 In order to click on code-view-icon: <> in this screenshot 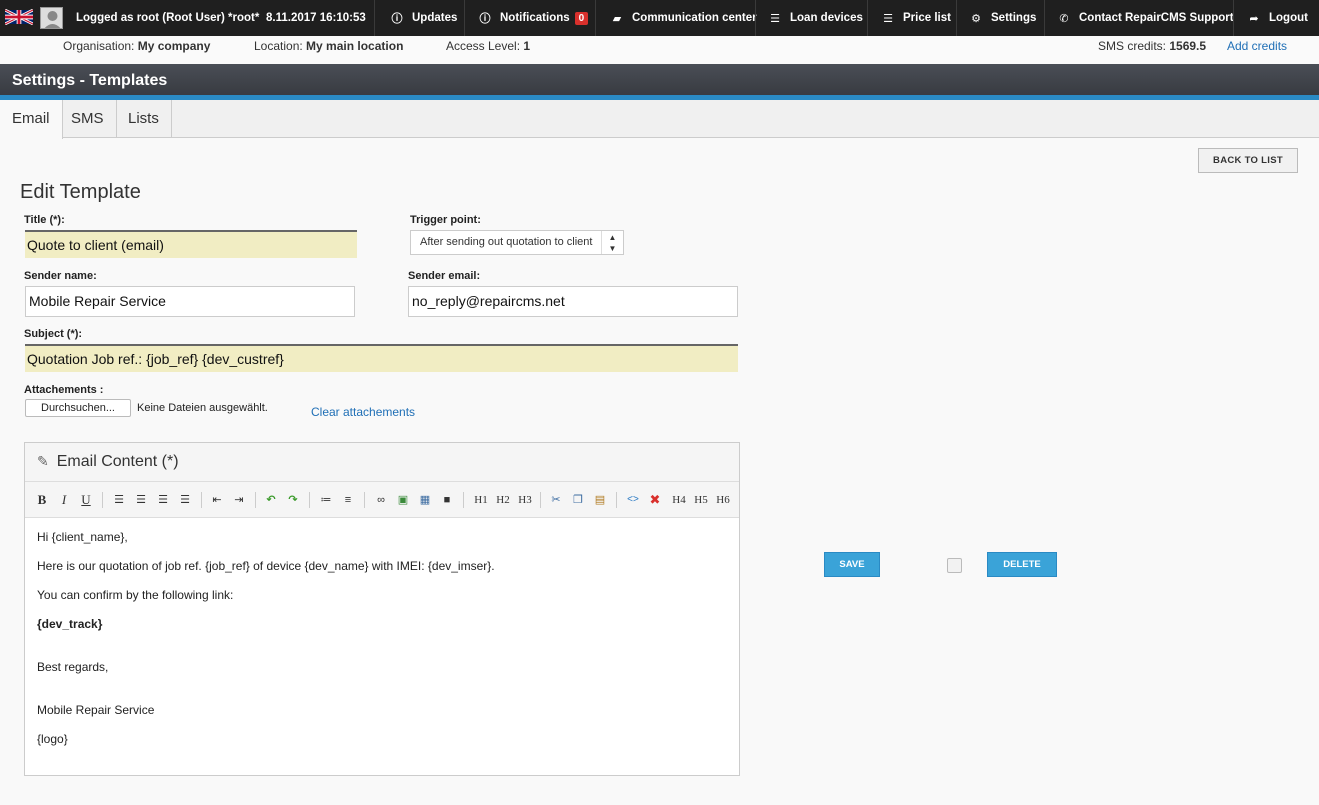, I will do `click(633, 500)`.